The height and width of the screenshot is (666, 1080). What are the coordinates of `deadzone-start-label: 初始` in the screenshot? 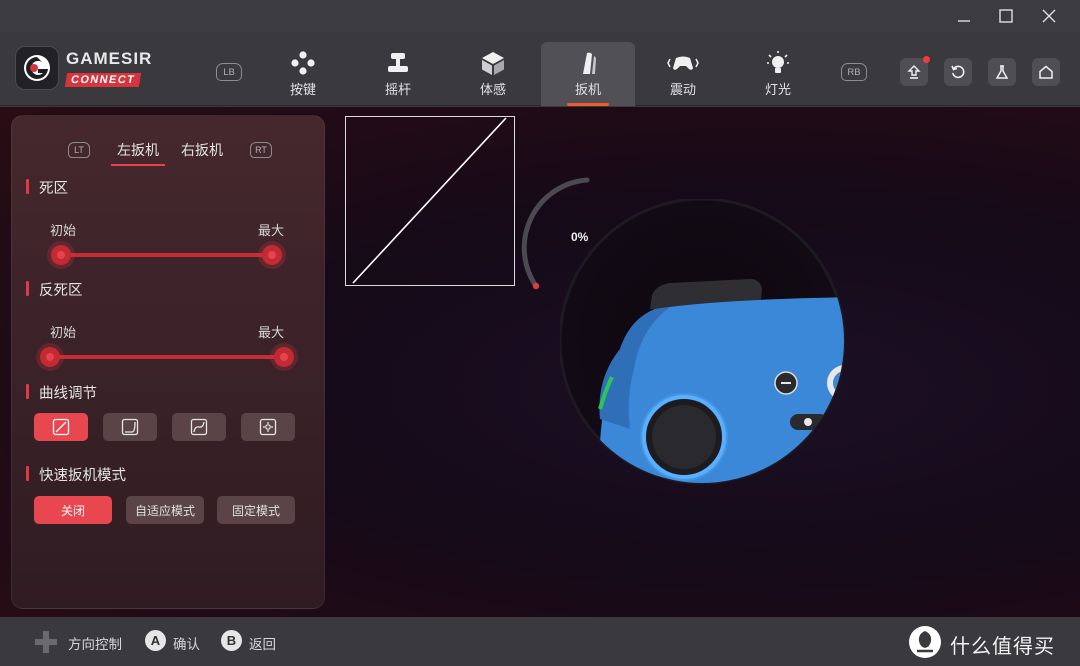 It's located at (63, 231).